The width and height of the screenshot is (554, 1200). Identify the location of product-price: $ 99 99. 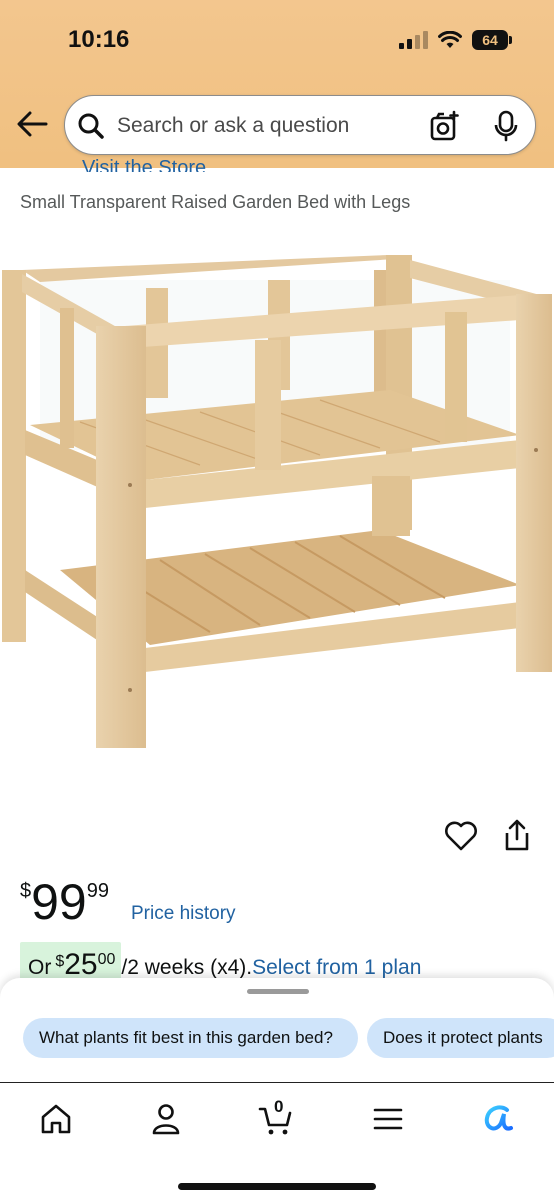
(64, 902).